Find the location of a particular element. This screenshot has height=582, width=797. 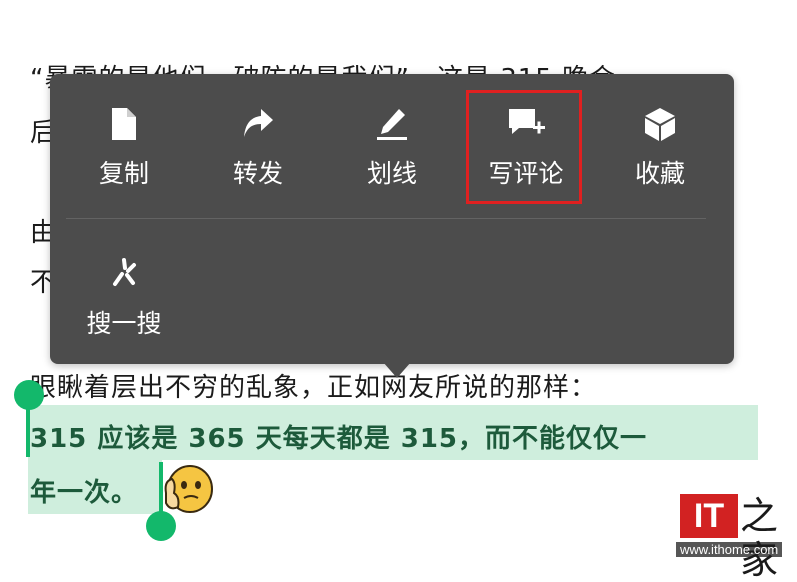

write-comment-label: 写评论 is located at coordinates (526, 173).